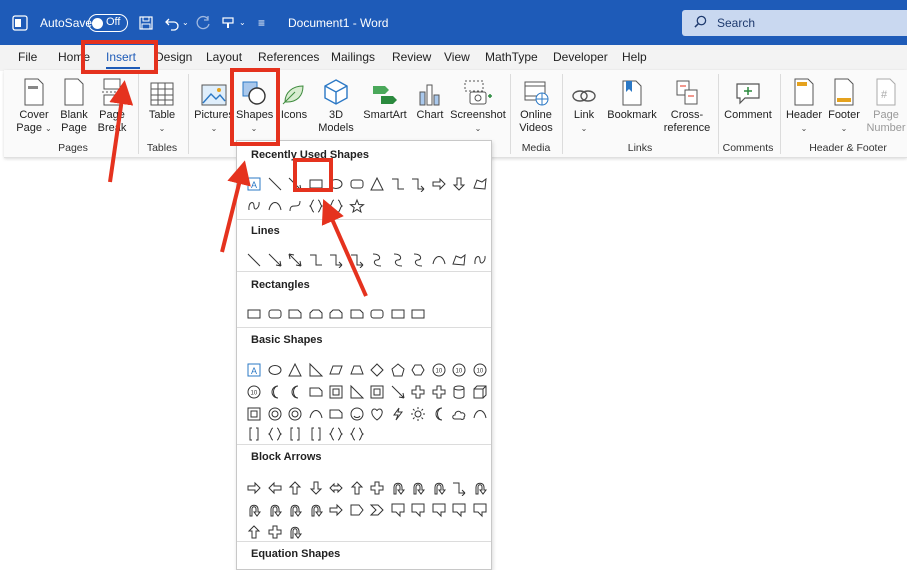 The width and height of the screenshot is (907, 570). I want to click on shape-darrow-icon, so click(295, 260).